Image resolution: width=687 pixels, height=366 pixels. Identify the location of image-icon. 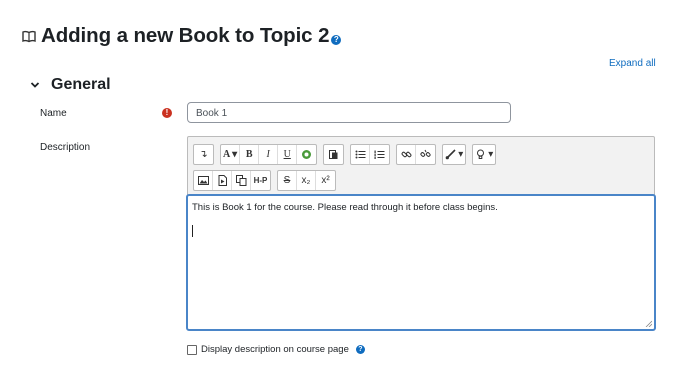
(203, 180).